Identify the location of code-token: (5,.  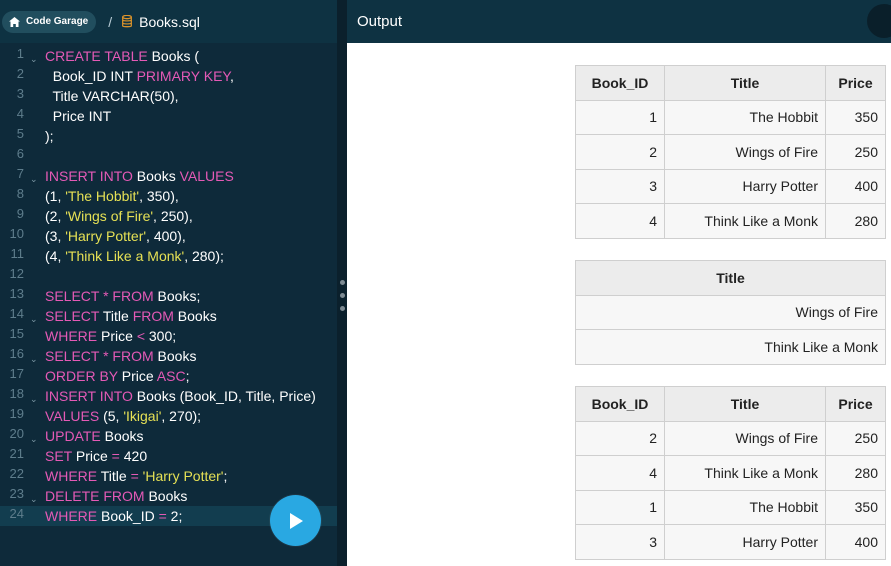
(111, 416).